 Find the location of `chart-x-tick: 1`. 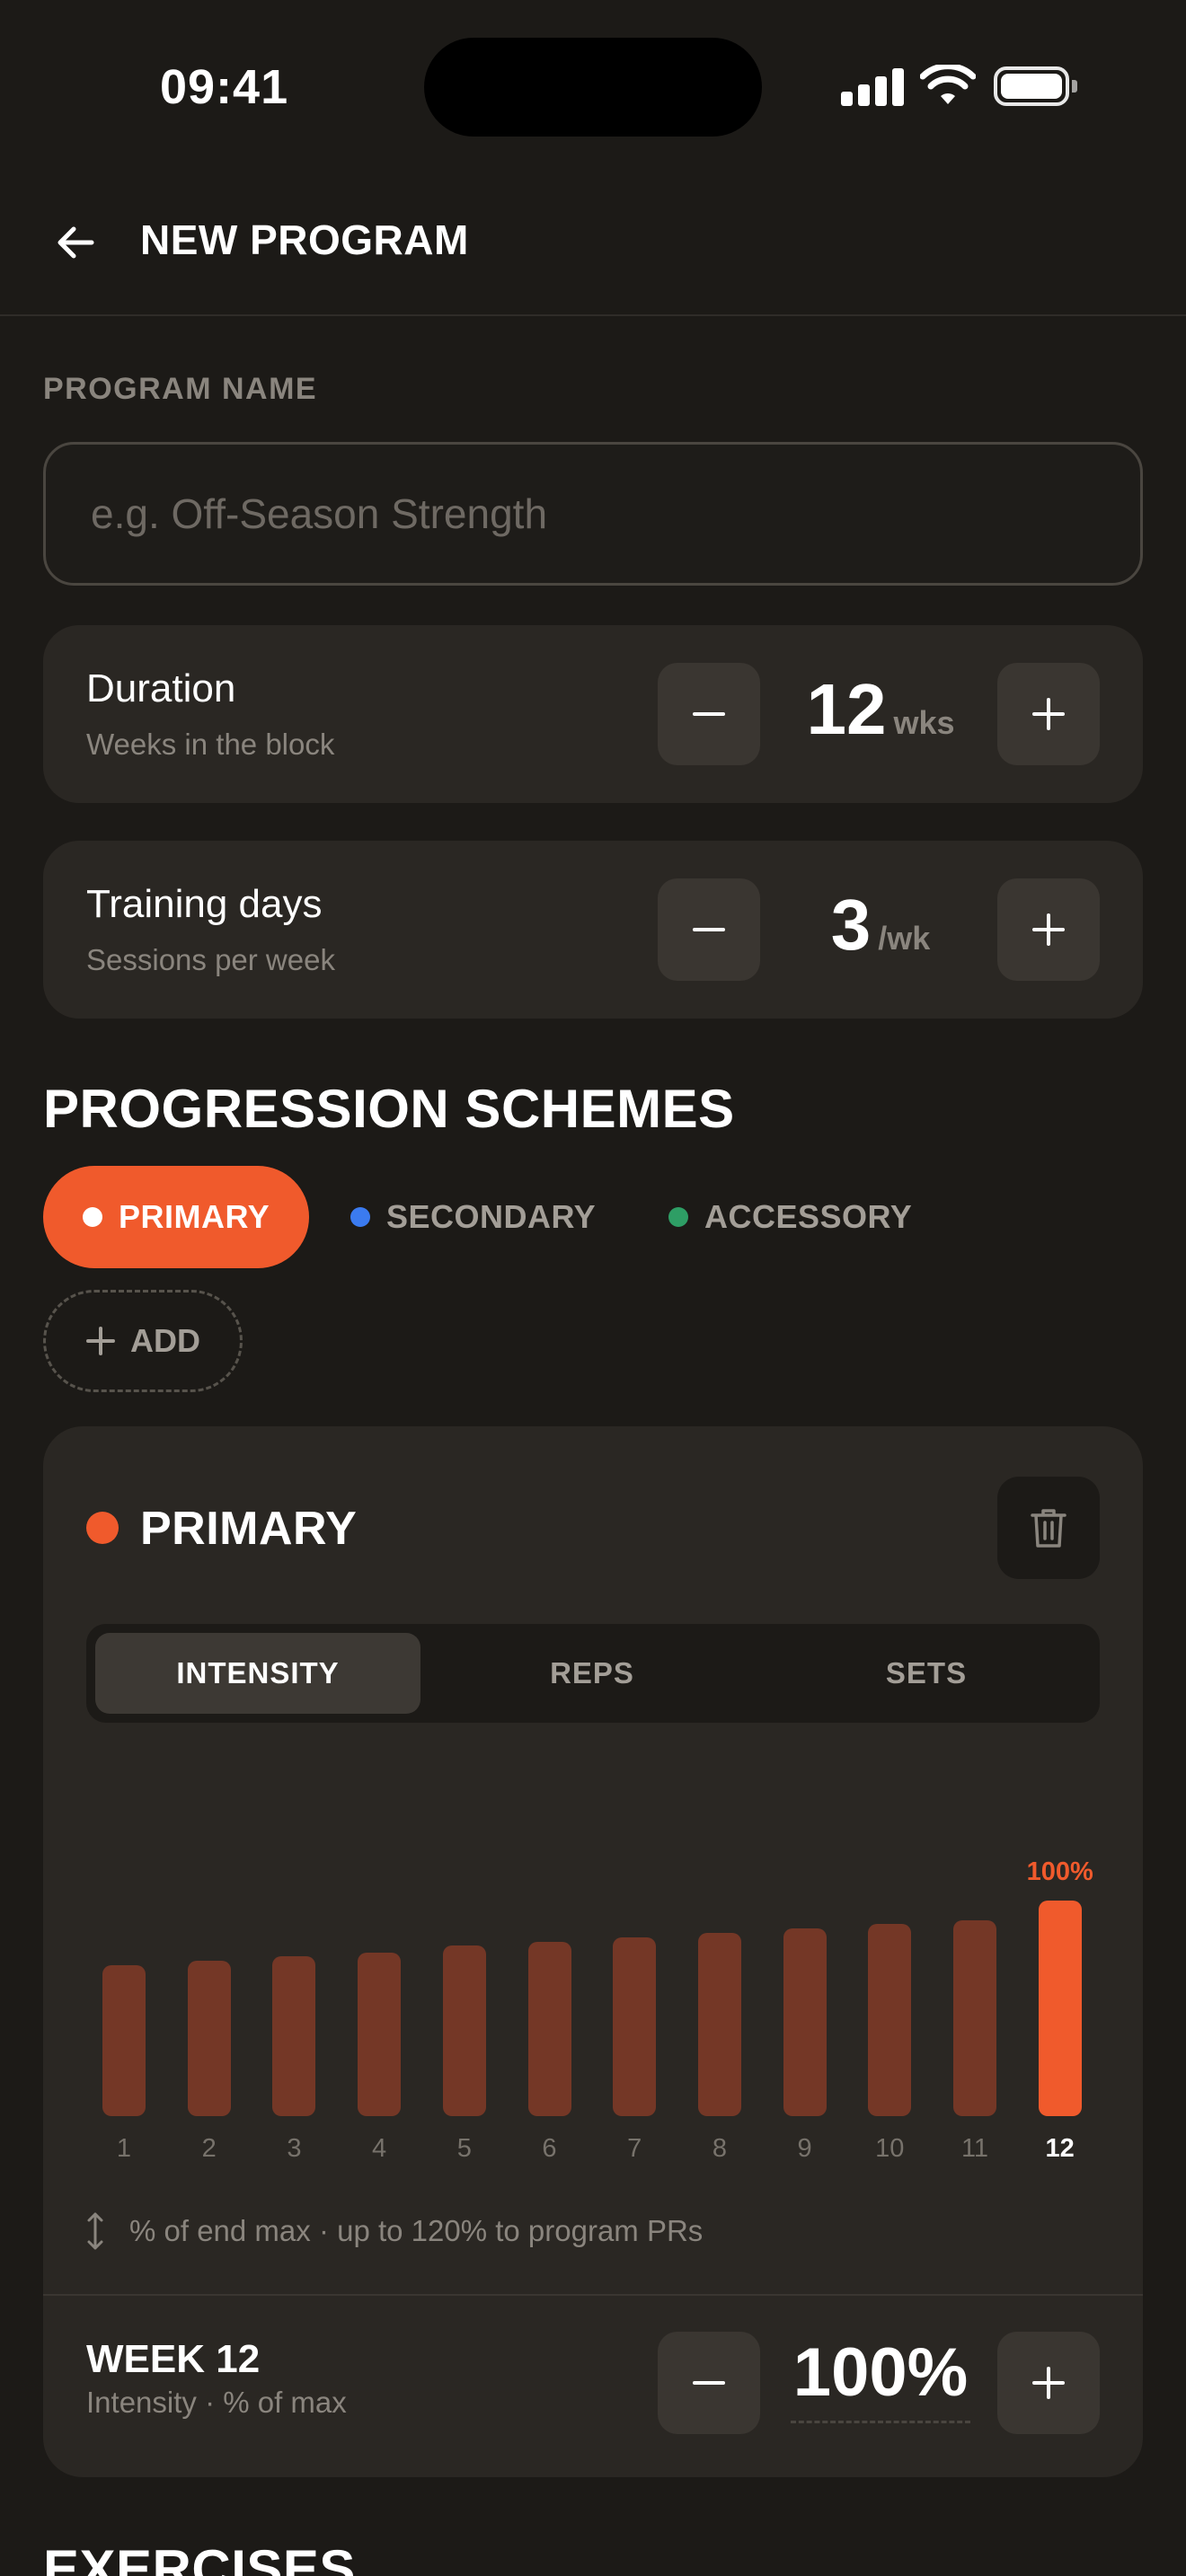

chart-x-tick: 1 is located at coordinates (124, 2148).